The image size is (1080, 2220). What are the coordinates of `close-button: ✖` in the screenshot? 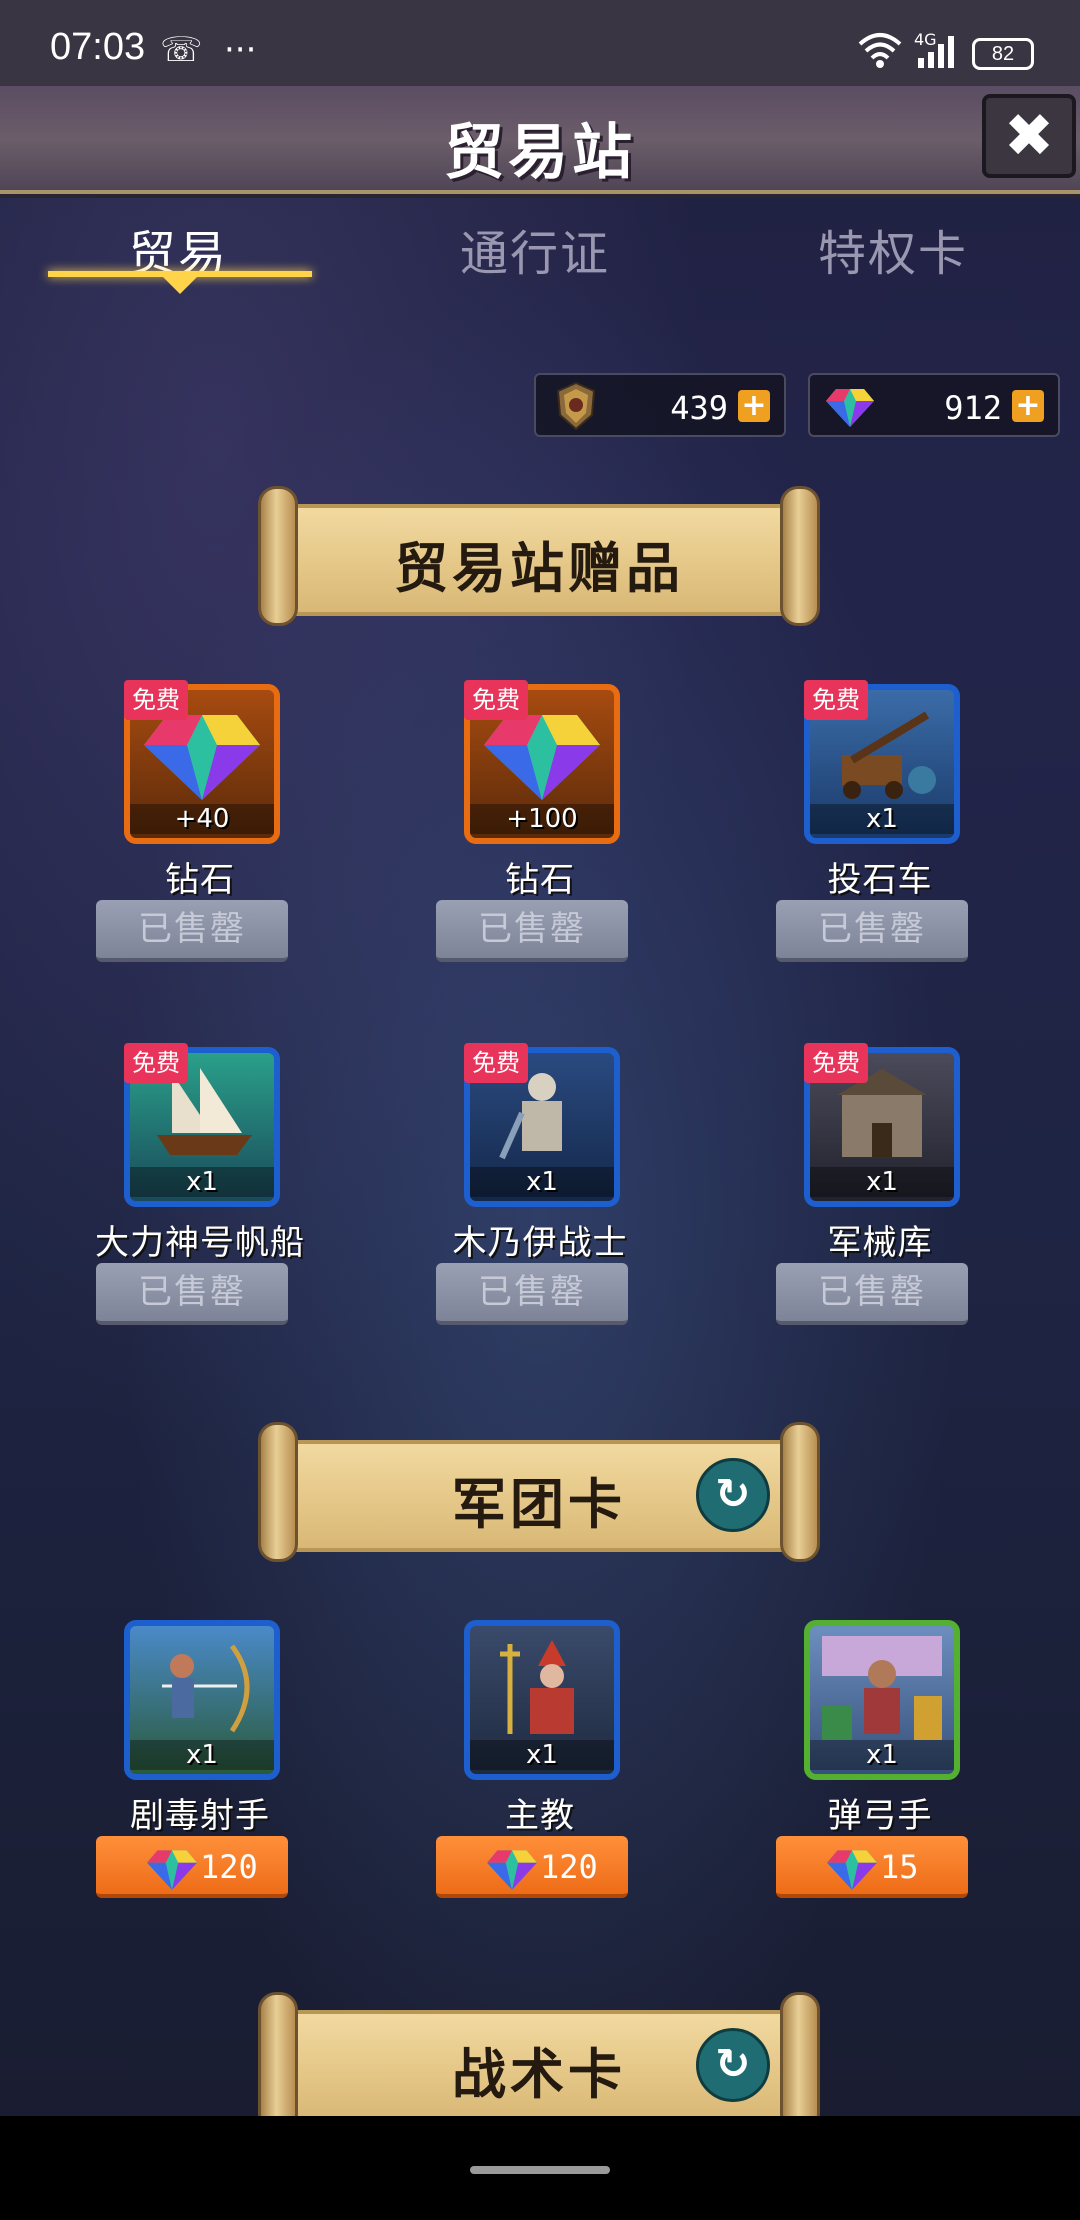 It's located at (1029, 136).